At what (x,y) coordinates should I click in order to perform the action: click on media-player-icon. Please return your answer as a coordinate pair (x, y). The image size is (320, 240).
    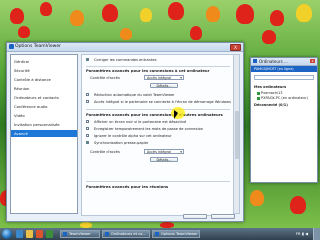
    Looking at the image, I should click on (39, 234).